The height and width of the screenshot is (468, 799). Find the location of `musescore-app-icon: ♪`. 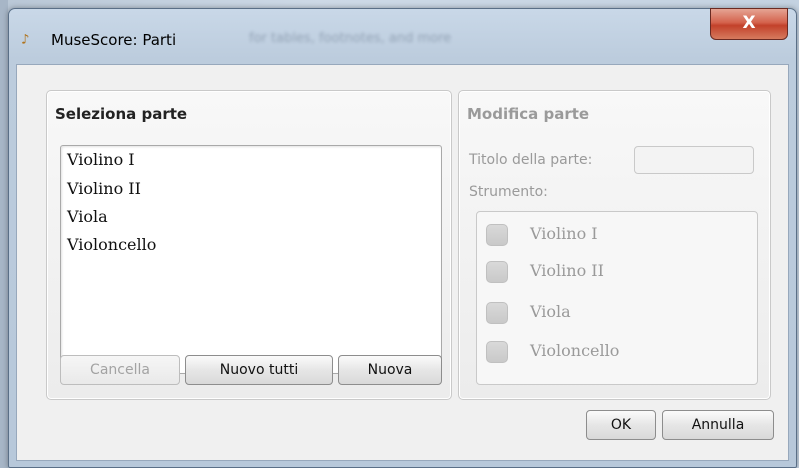

musescore-app-icon: ♪ is located at coordinates (25, 40).